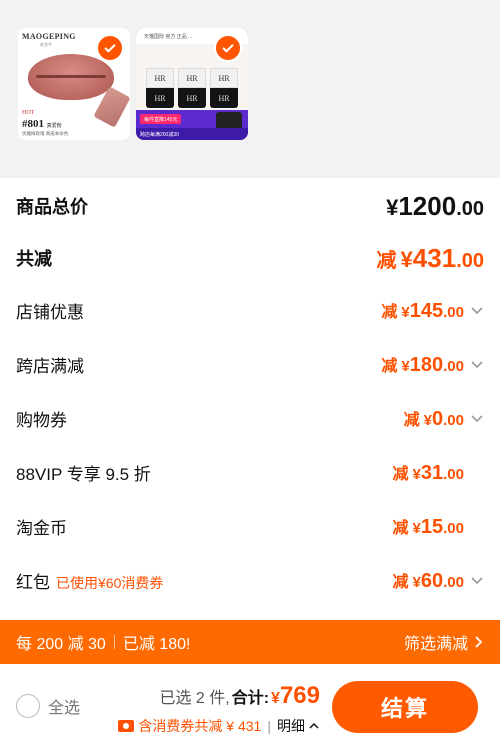 The height and width of the screenshot is (751, 500). Describe the element at coordinates (194, 698) in the screenshot. I see `selected-count: 已选 2 件,` at that location.